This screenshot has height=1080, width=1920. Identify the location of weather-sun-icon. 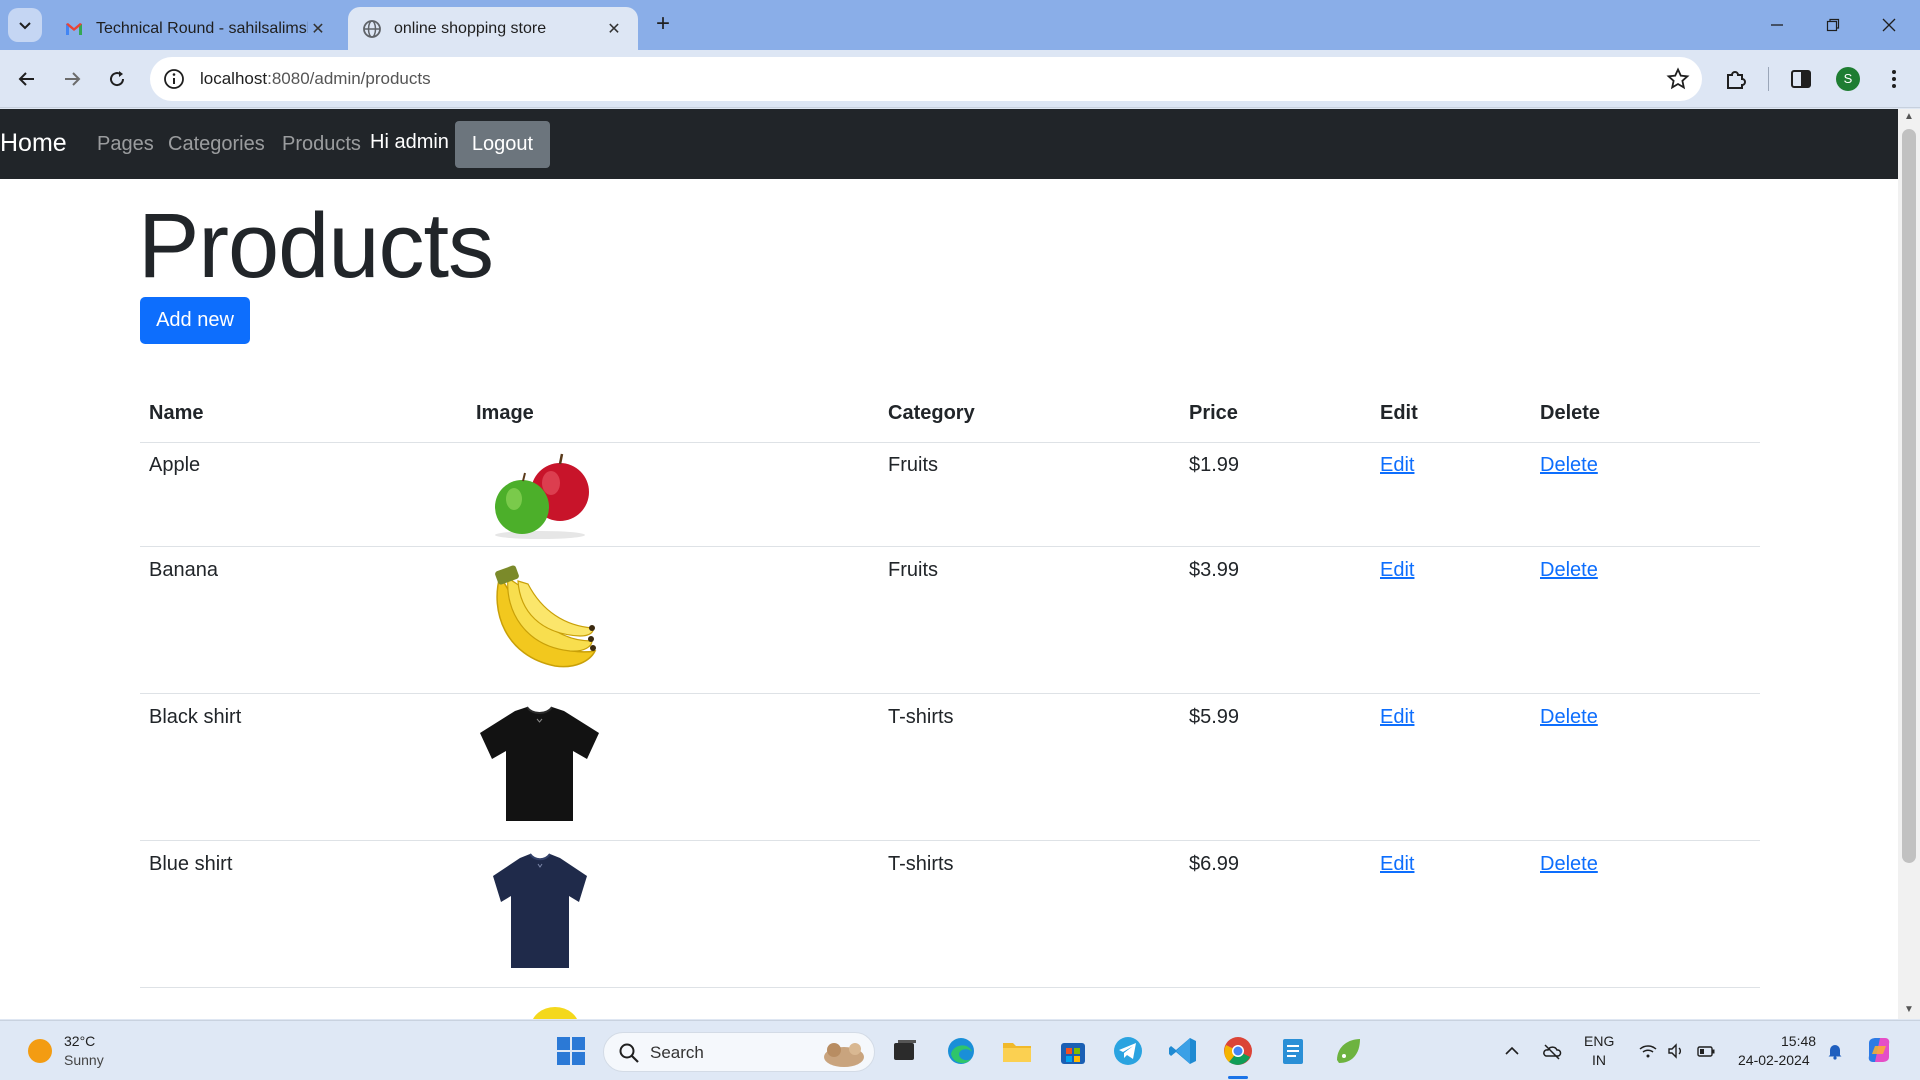
(40, 1051).